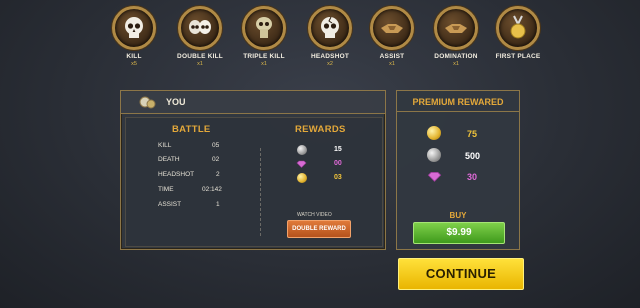 The height and width of the screenshot is (308, 640). I want to click on stat-label: KILL, so click(165, 145).